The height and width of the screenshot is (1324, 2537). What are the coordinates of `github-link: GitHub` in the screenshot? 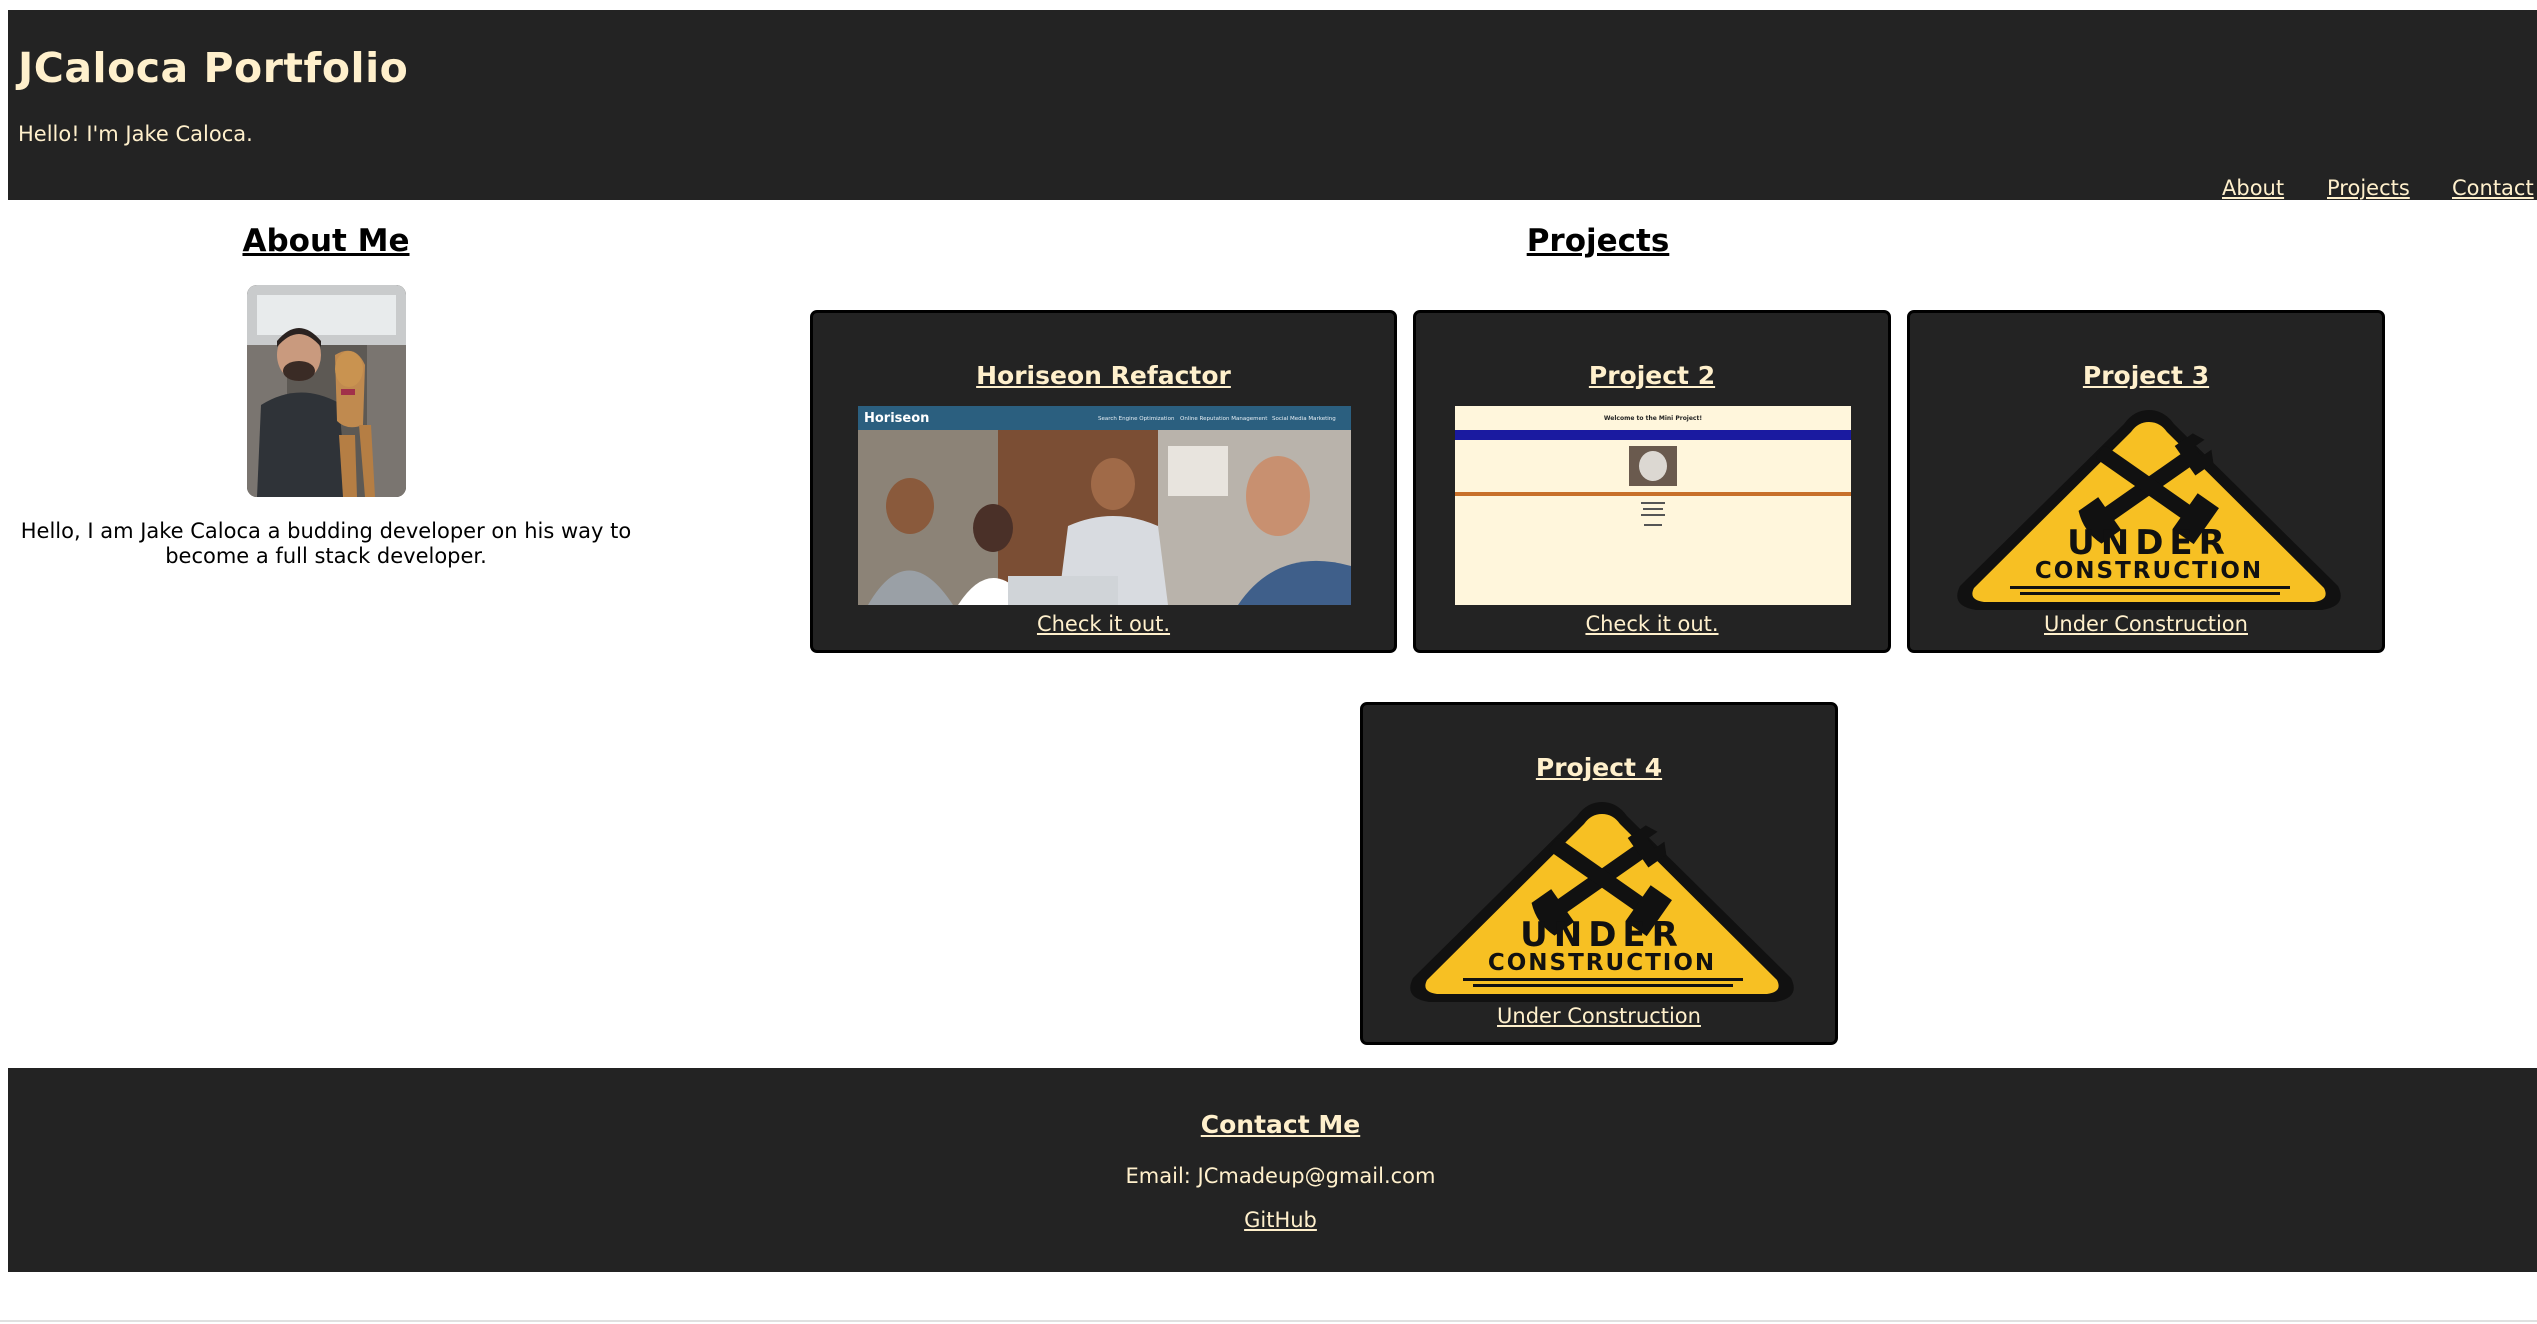 It's located at (1272, 1220).